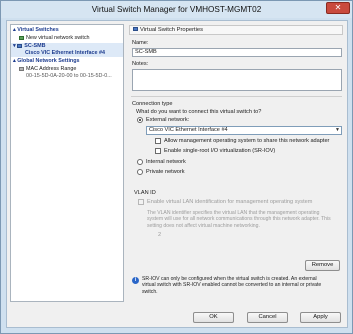 This screenshot has width=353, height=334. I want to click on tree-item-sc-smb: ▾ SC-SMB, so click(67, 46).